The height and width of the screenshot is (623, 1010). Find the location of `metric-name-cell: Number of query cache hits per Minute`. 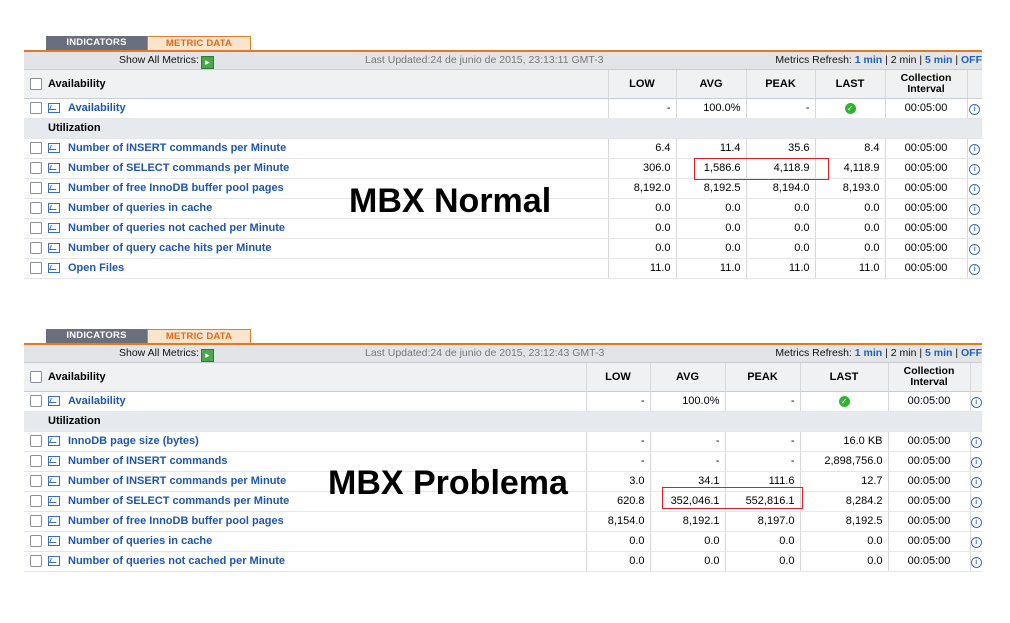

metric-name-cell: Number of query cache hits per Minute is located at coordinates (328, 248).